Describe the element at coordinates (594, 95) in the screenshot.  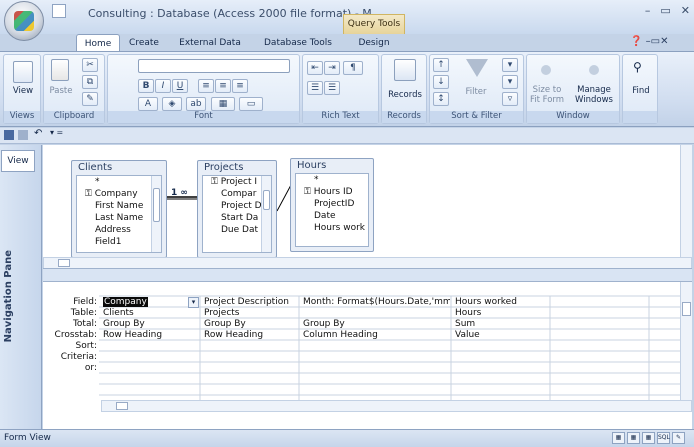
I see `manage-windows-button: Manage Windows` at that location.